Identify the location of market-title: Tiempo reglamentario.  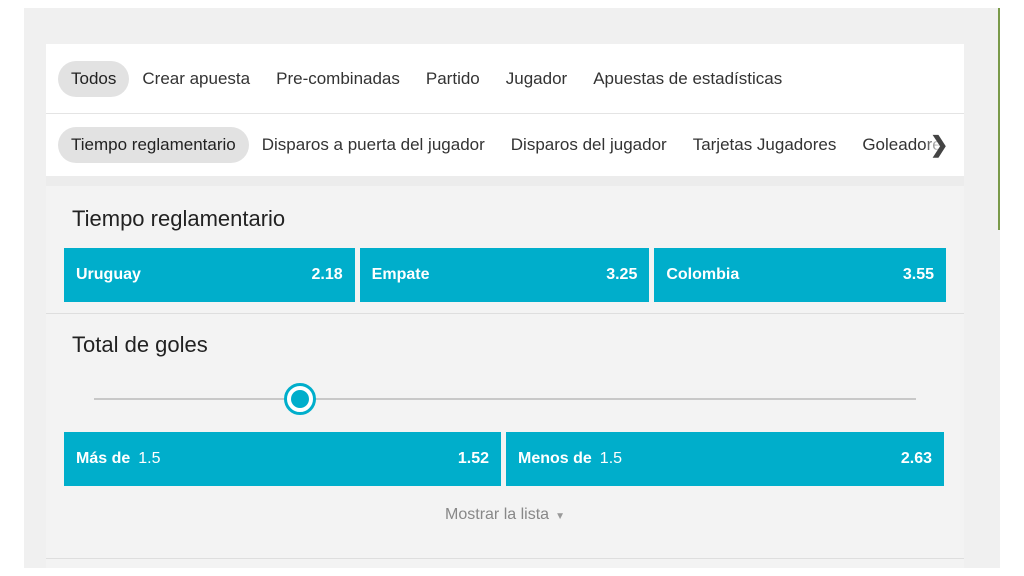
(179, 218).